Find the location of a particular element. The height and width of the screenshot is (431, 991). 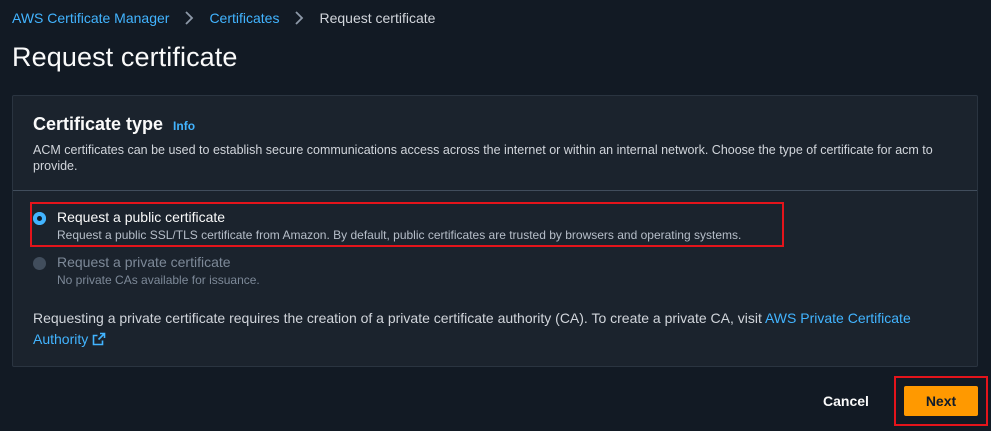

breadcrumb-link-acm: AWS Certificate Manager is located at coordinates (90, 18).